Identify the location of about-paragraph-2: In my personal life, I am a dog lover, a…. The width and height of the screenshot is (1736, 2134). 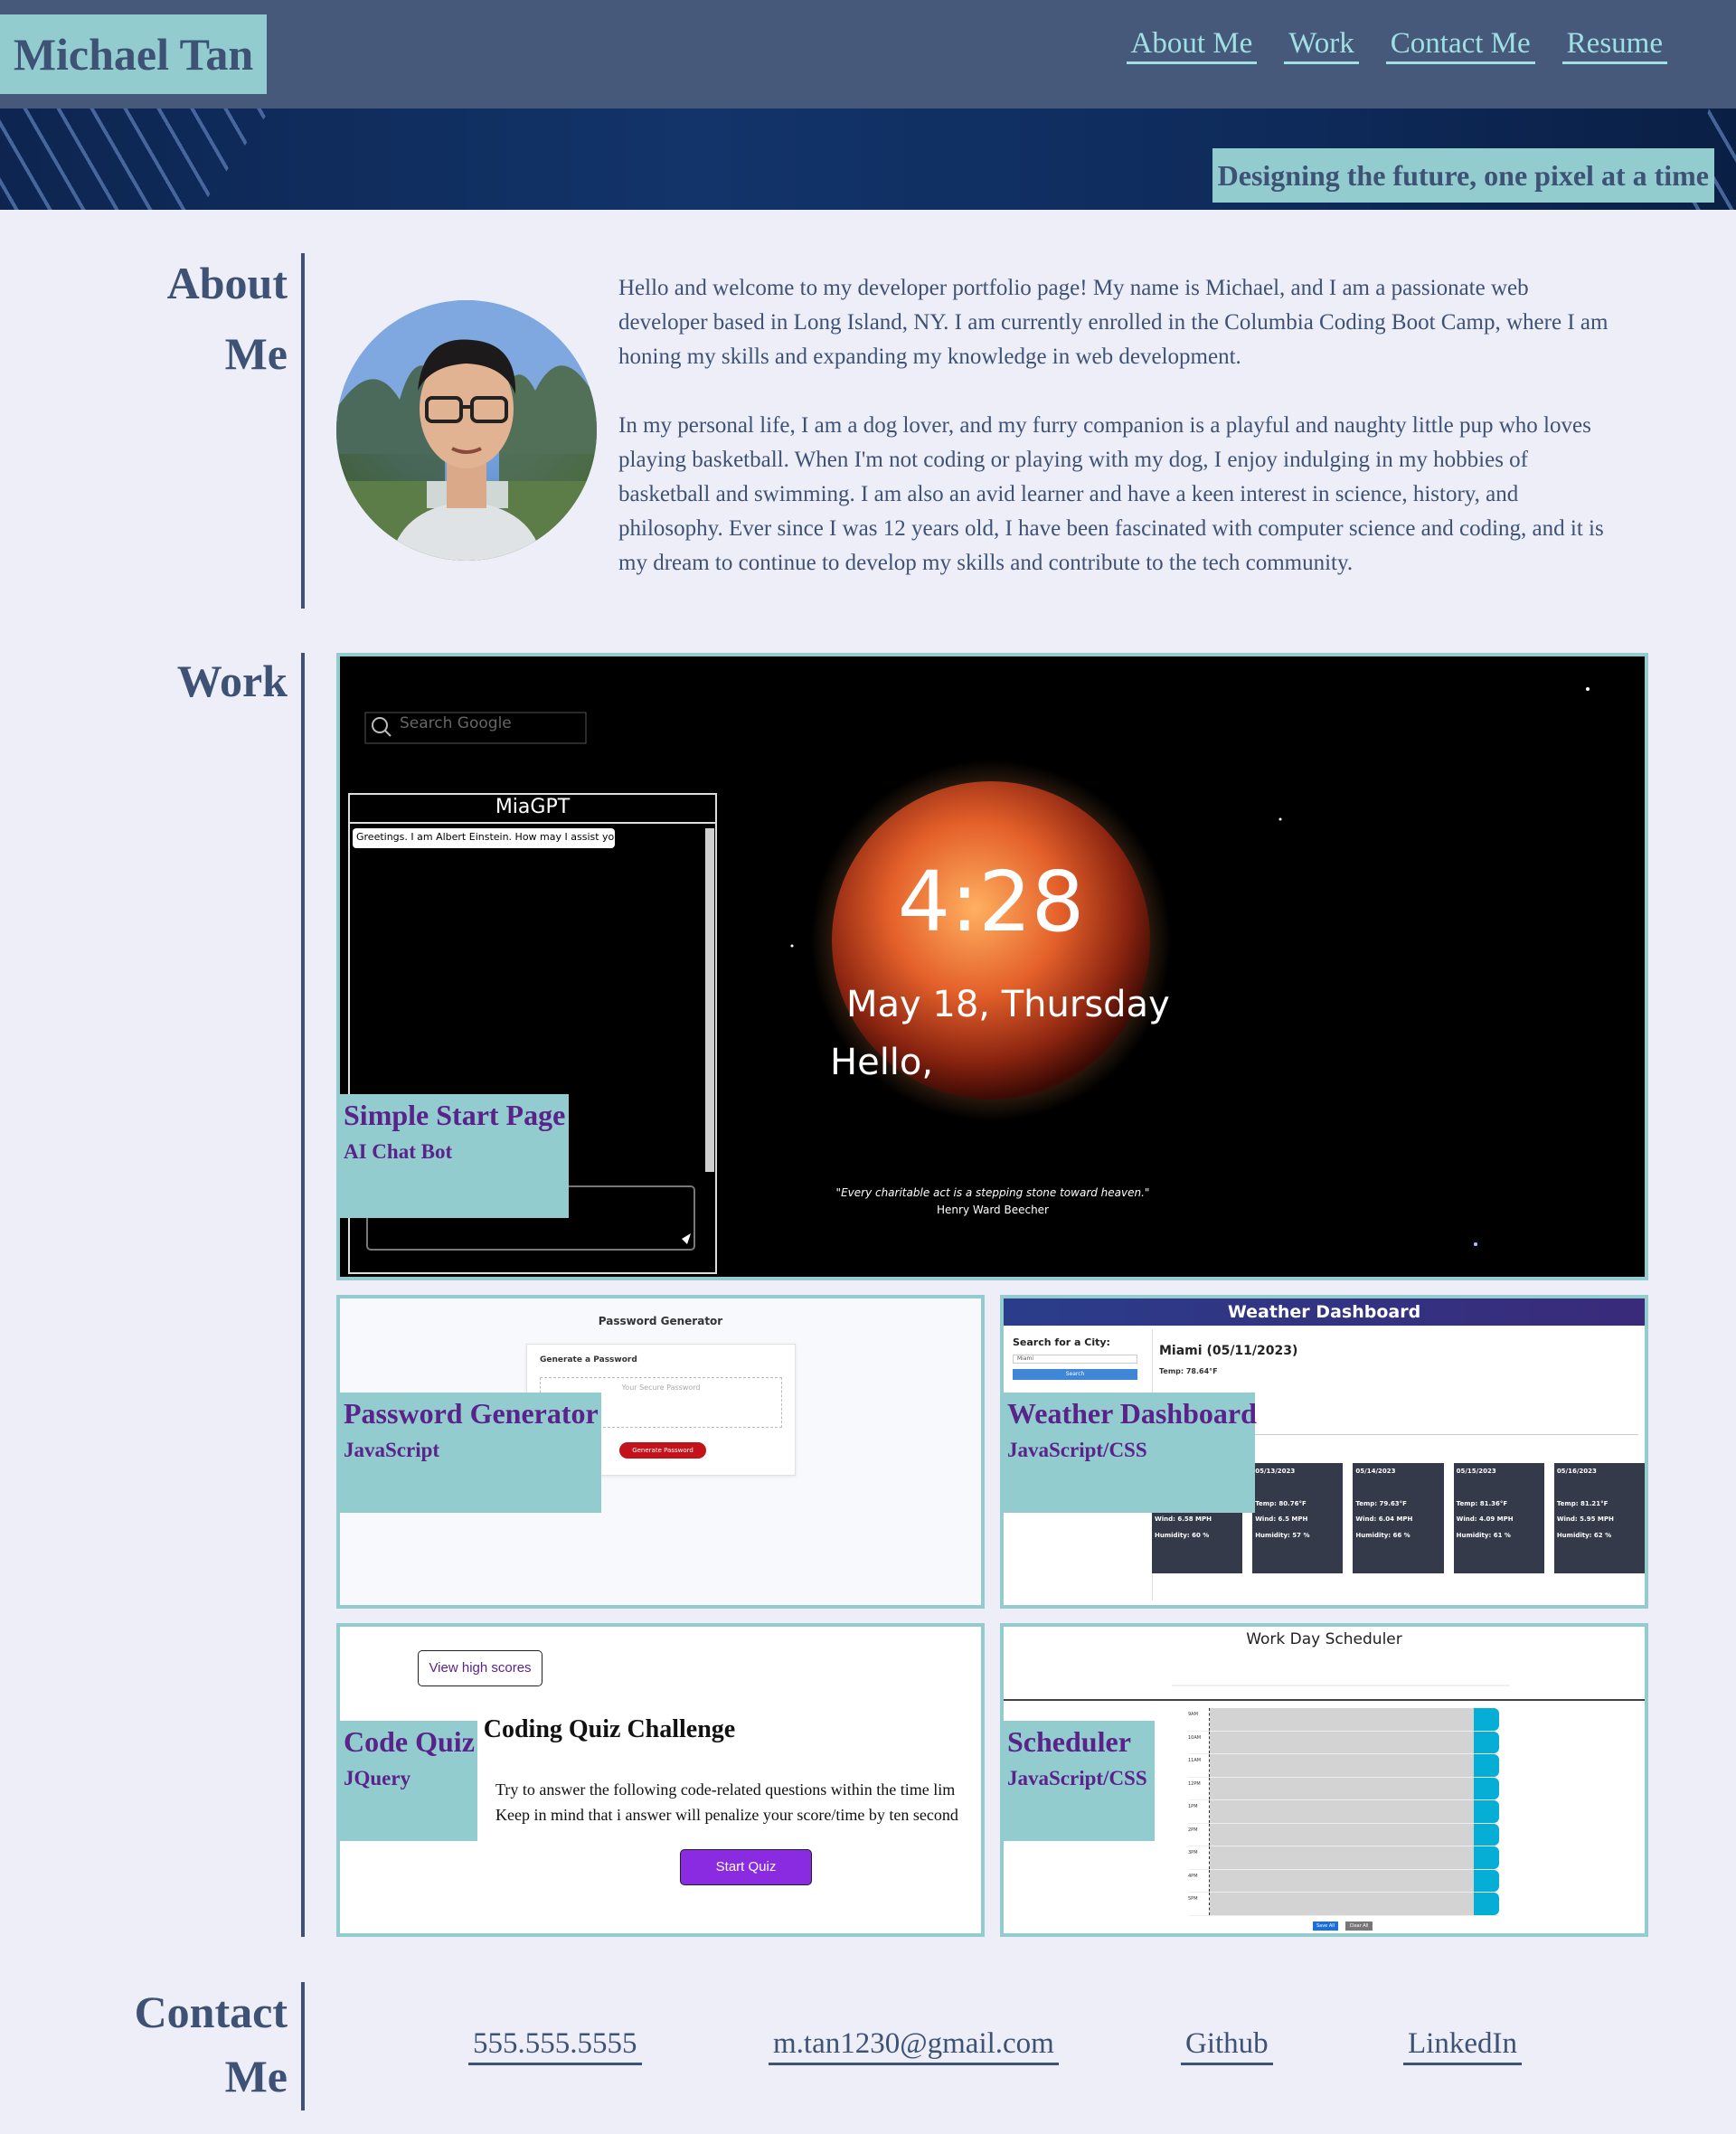
(1111, 494).